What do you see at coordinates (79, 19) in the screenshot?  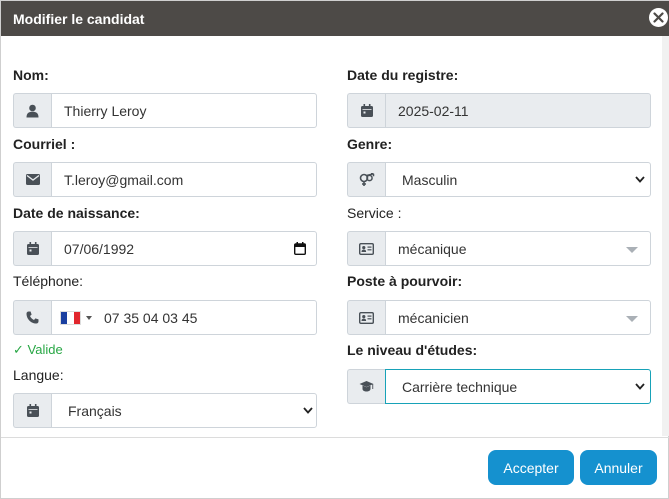 I see `dialog-title: Modifier le candidat` at bounding box center [79, 19].